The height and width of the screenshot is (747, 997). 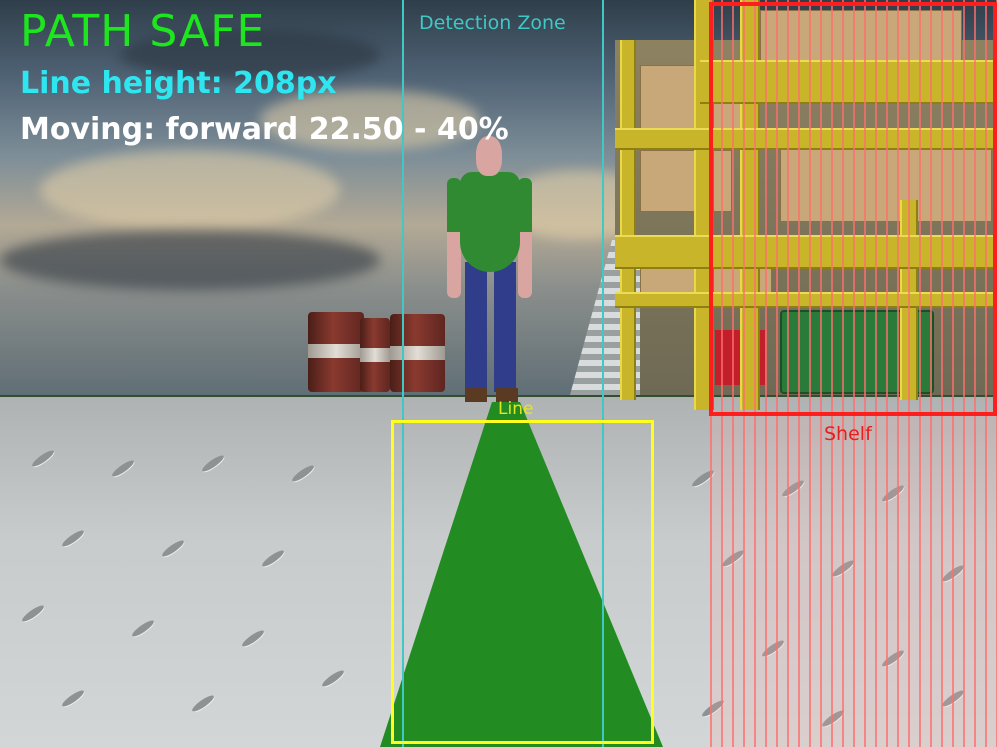 What do you see at coordinates (264, 129) in the screenshot?
I see `motion-readout: Moving: forward 22.50 - 40%` at bounding box center [264, 129].